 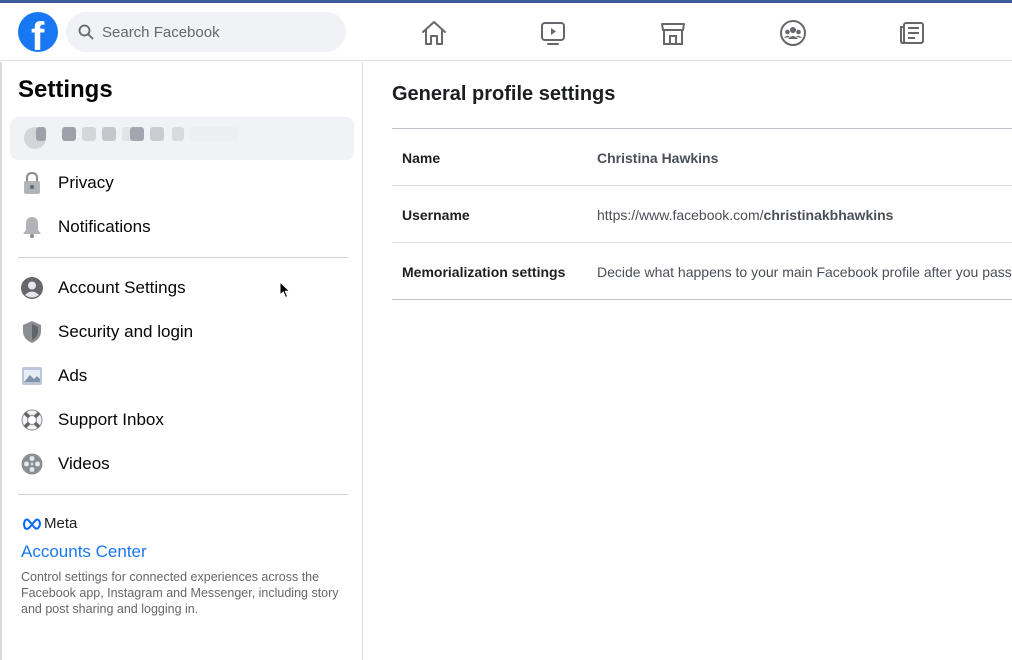 What do you see at coordinates (104, 226) in the screenshot?
I see `sidebar-item-label: Notifications` at bounding box center [104, 226].